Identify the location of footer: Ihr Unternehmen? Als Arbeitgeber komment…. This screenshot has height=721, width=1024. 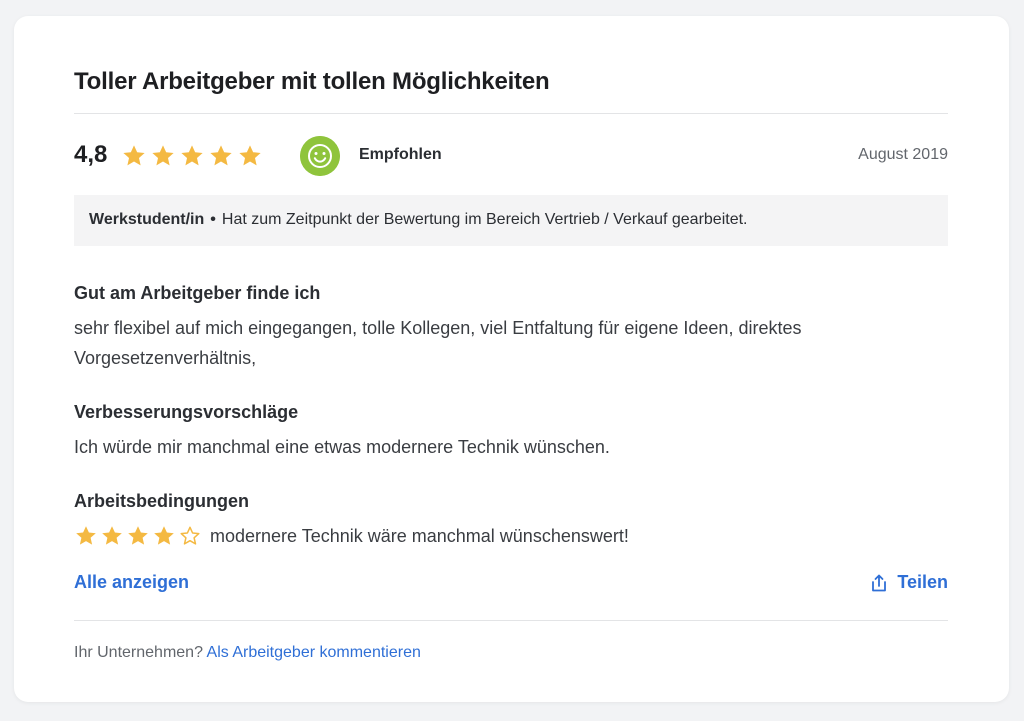
(511, 653).